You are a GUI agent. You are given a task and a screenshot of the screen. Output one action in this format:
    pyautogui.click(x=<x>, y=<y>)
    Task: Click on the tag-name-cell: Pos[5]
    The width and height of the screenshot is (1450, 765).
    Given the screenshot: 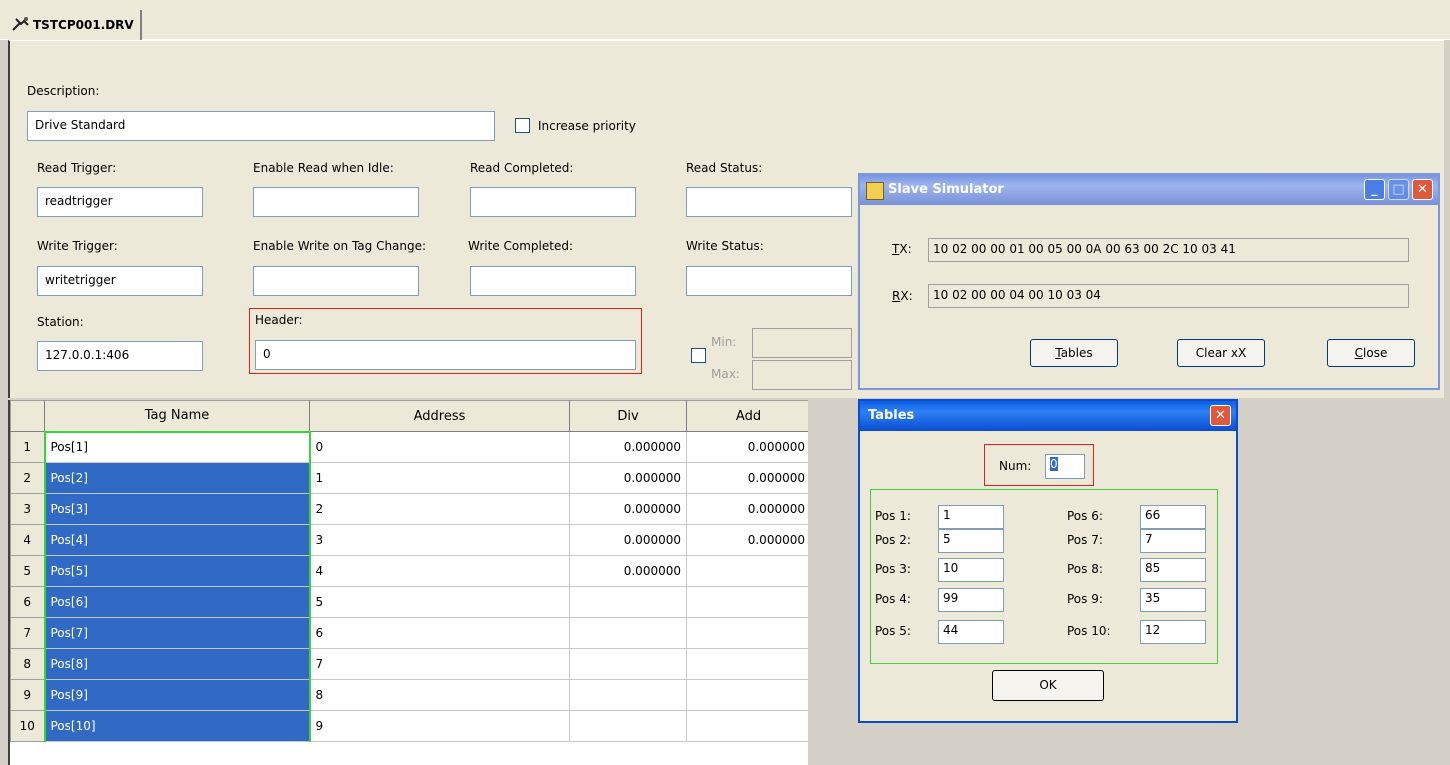 What is the action you would take?
    pyautogui.click(x=177, y=571)
    